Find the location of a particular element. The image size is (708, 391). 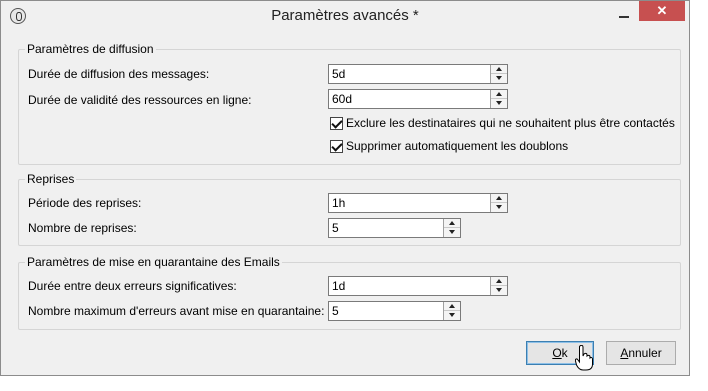

max-errors-input is located at coordinates (394, 311).